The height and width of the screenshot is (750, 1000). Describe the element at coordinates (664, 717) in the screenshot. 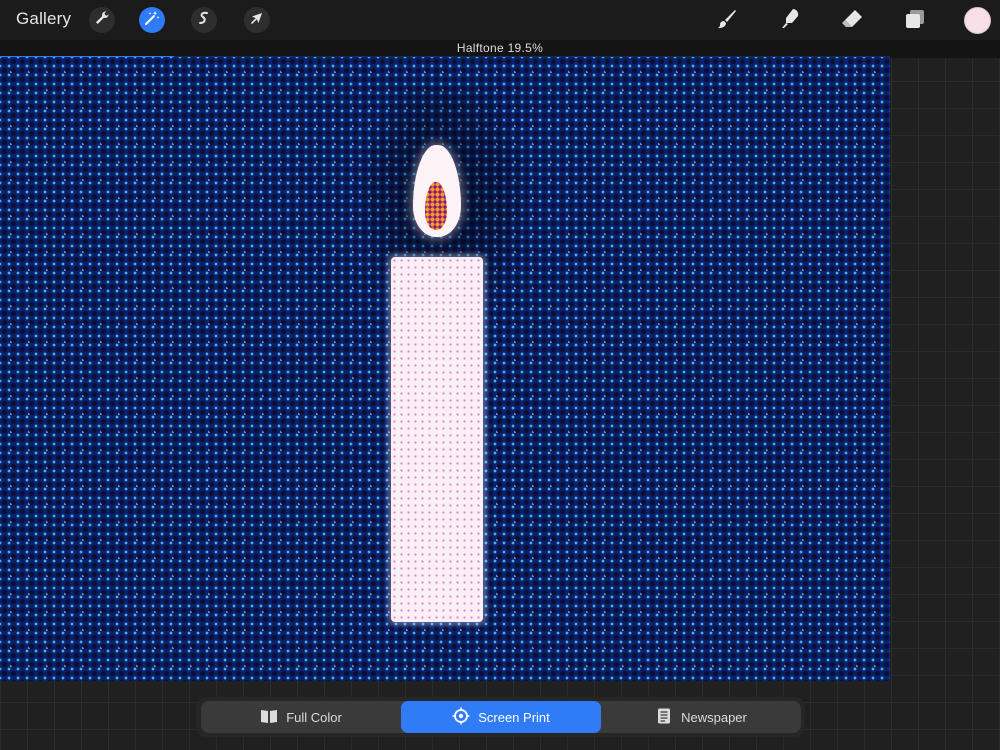

I see `newspaper-icon` at that location.